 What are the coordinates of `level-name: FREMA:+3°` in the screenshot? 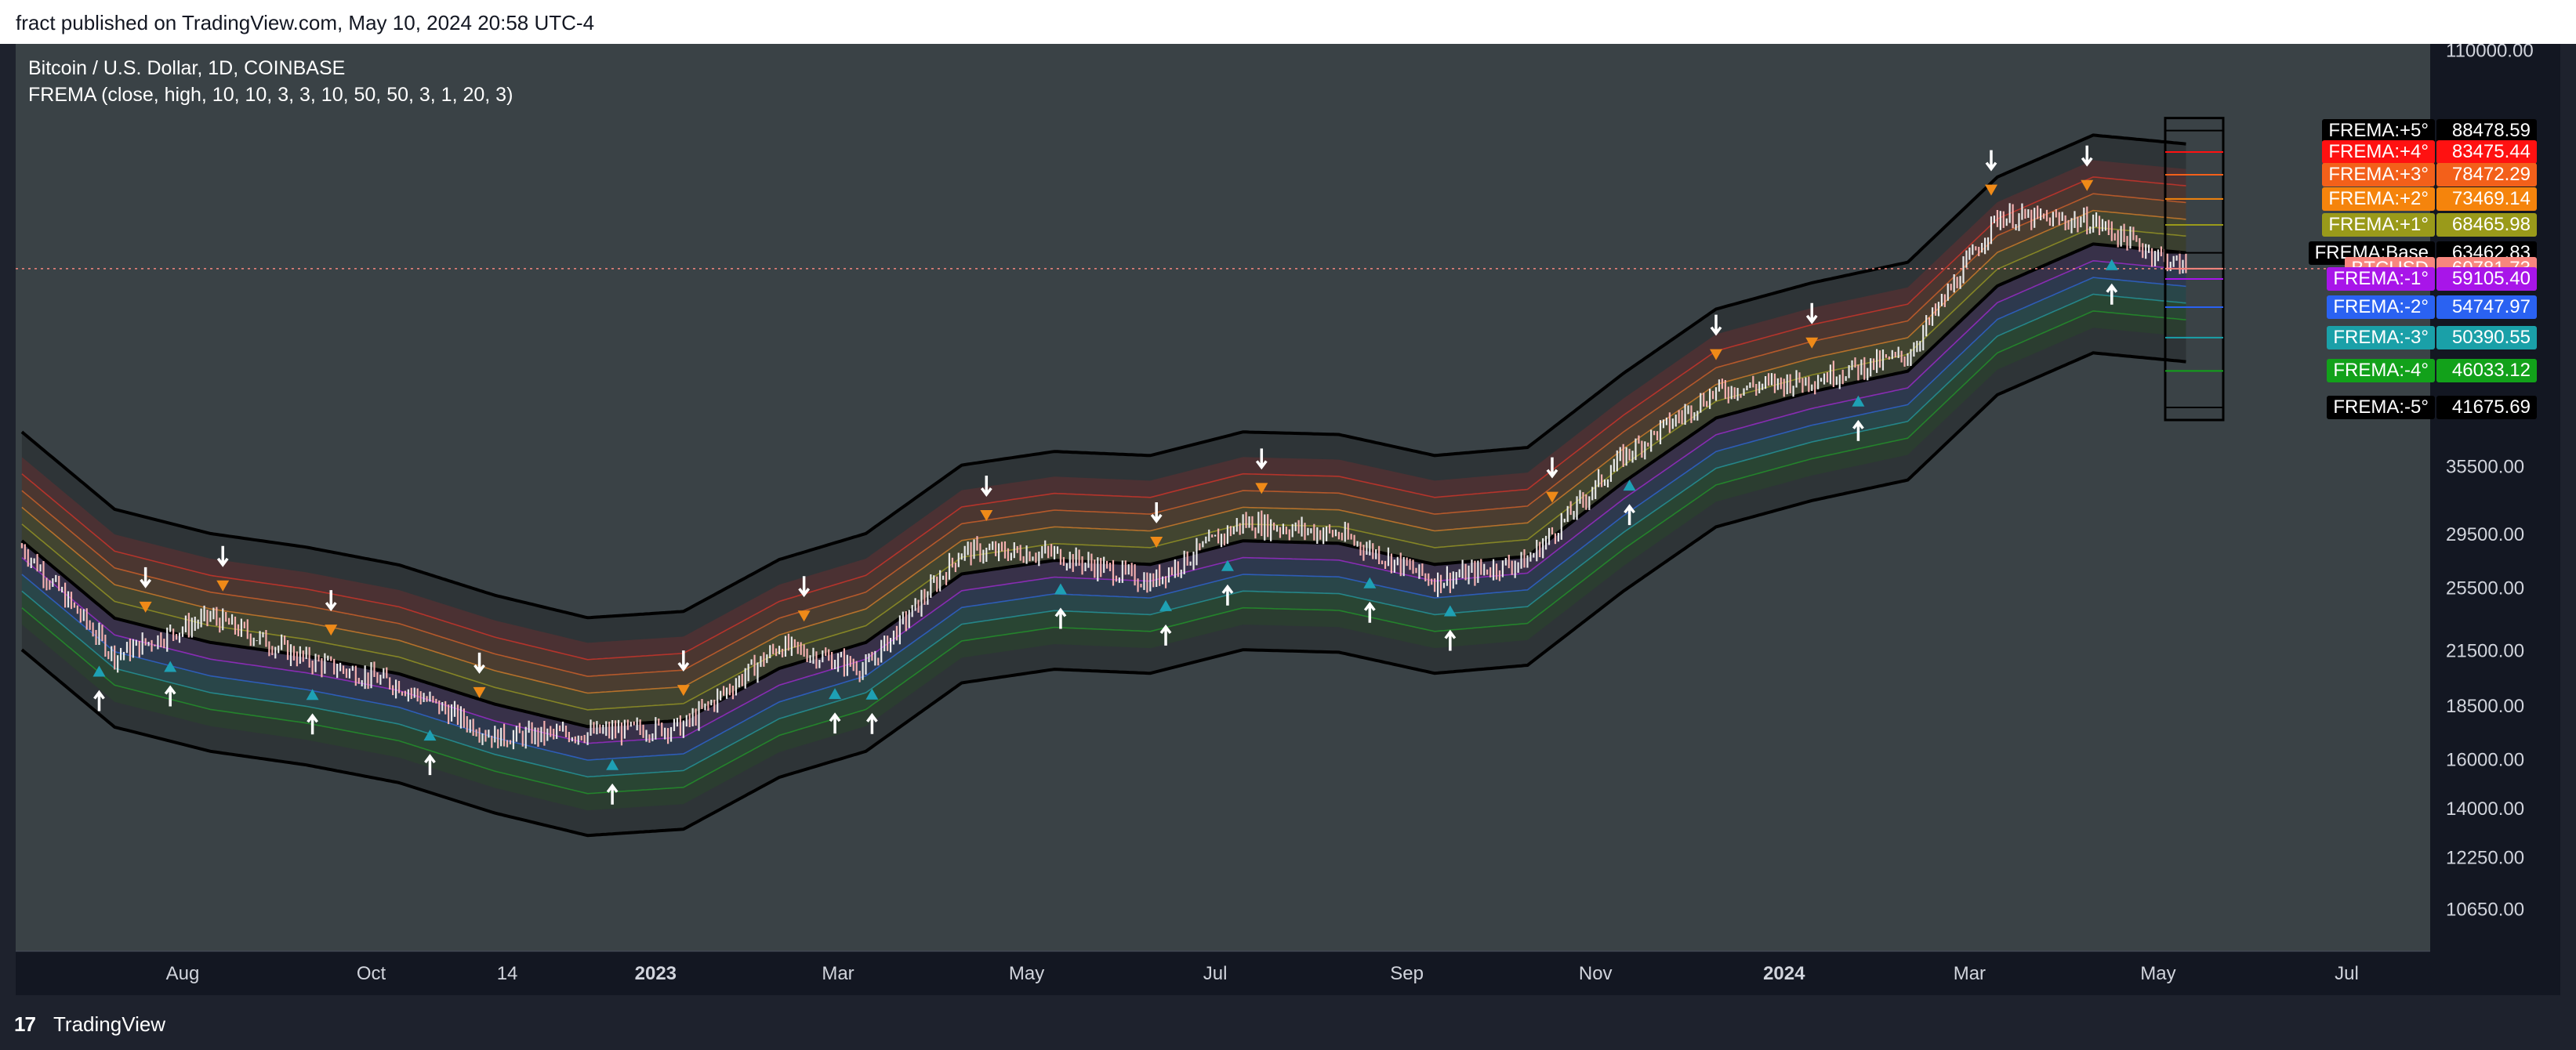 It's located at (2379, 174).